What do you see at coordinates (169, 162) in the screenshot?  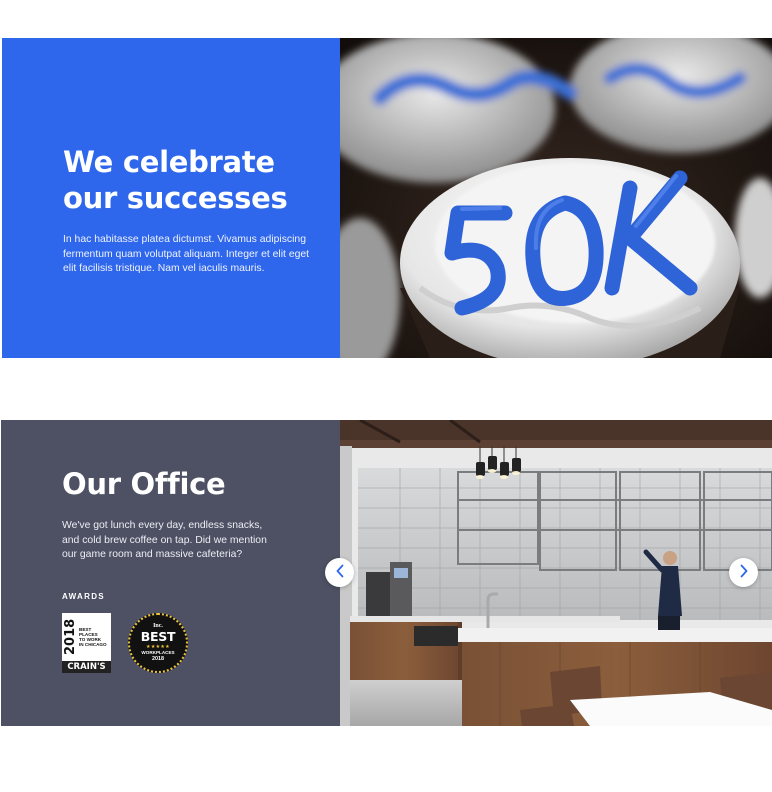 I see `celebrate-heading-line-1: We celebrate` at bounding box center [169, 162].